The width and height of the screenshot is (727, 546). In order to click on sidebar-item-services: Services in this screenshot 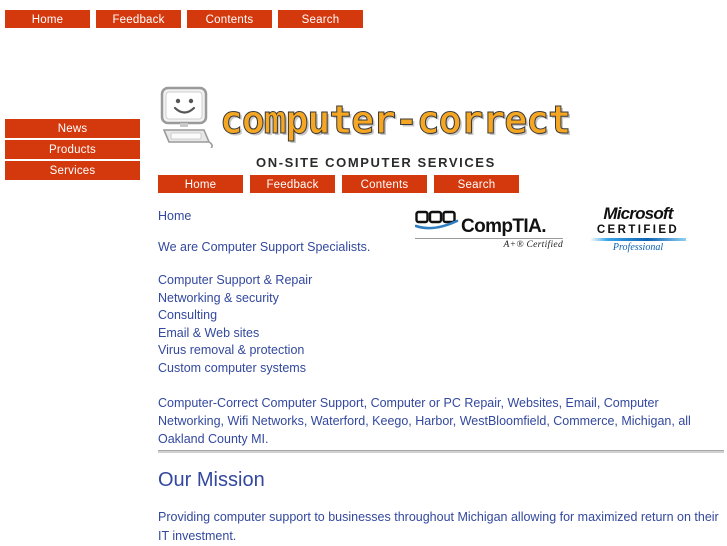, I will do `click(72, 170)`.